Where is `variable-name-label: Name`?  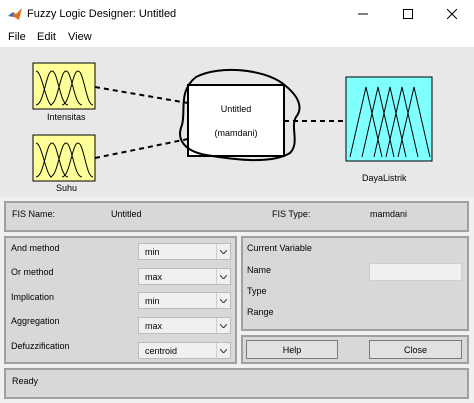 variable-name-label: Name is located at coordinates (259, 270).